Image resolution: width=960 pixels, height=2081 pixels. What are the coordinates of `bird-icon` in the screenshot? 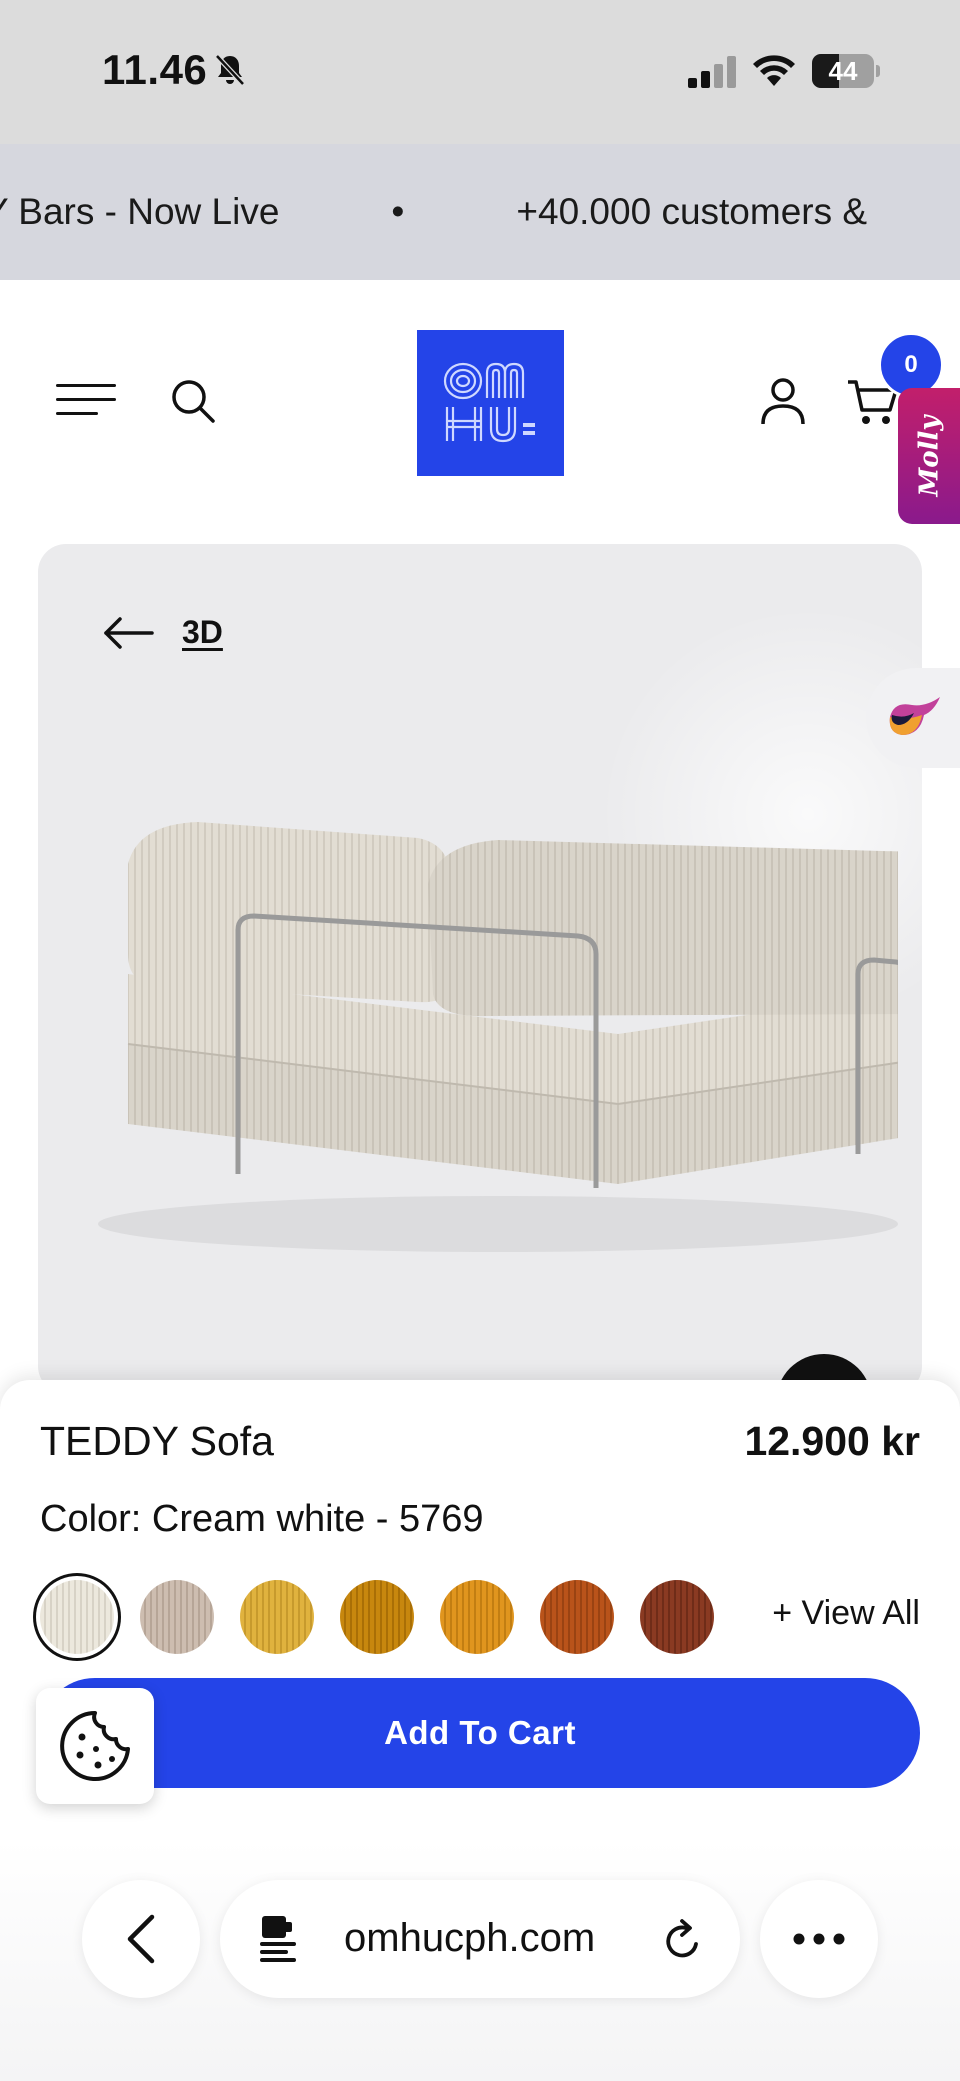 It's located at (914, 716).